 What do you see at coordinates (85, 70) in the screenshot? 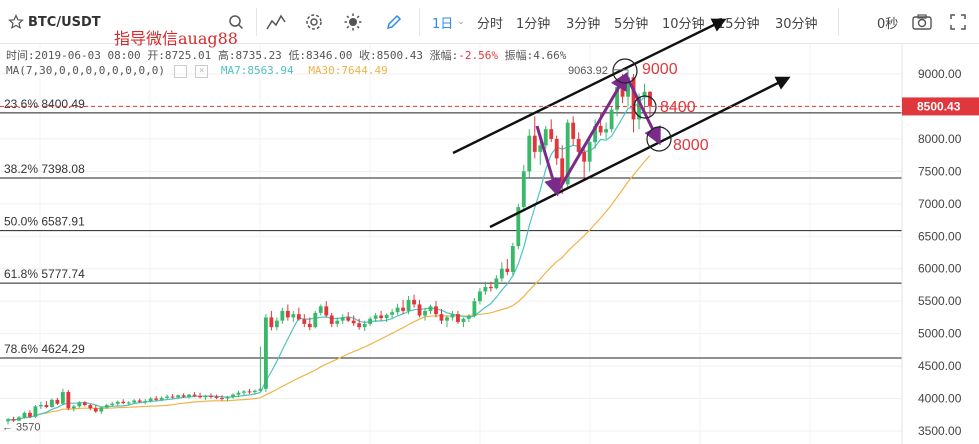
I see `ma-params: MA(7,30,0,0,0,0,0,0,0,0)` at bounding box center [85, 70].